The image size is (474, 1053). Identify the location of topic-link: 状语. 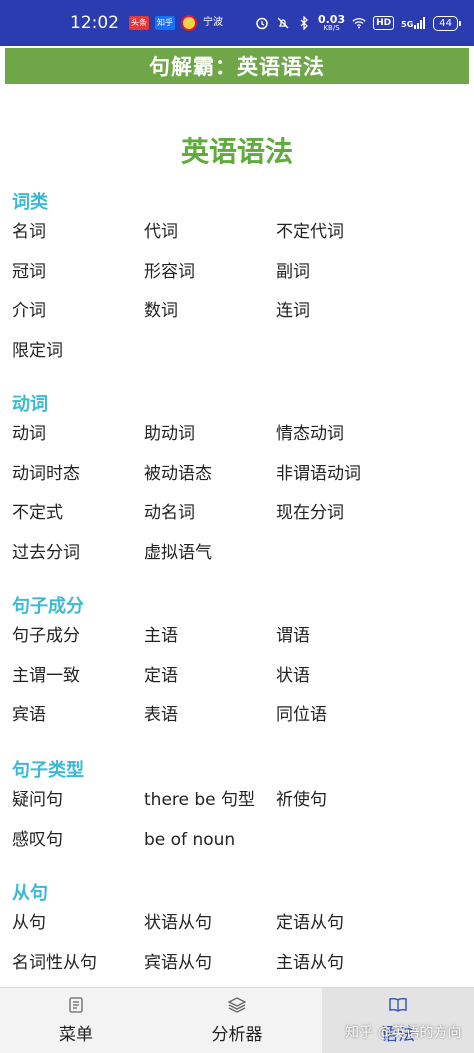
(369, 682).